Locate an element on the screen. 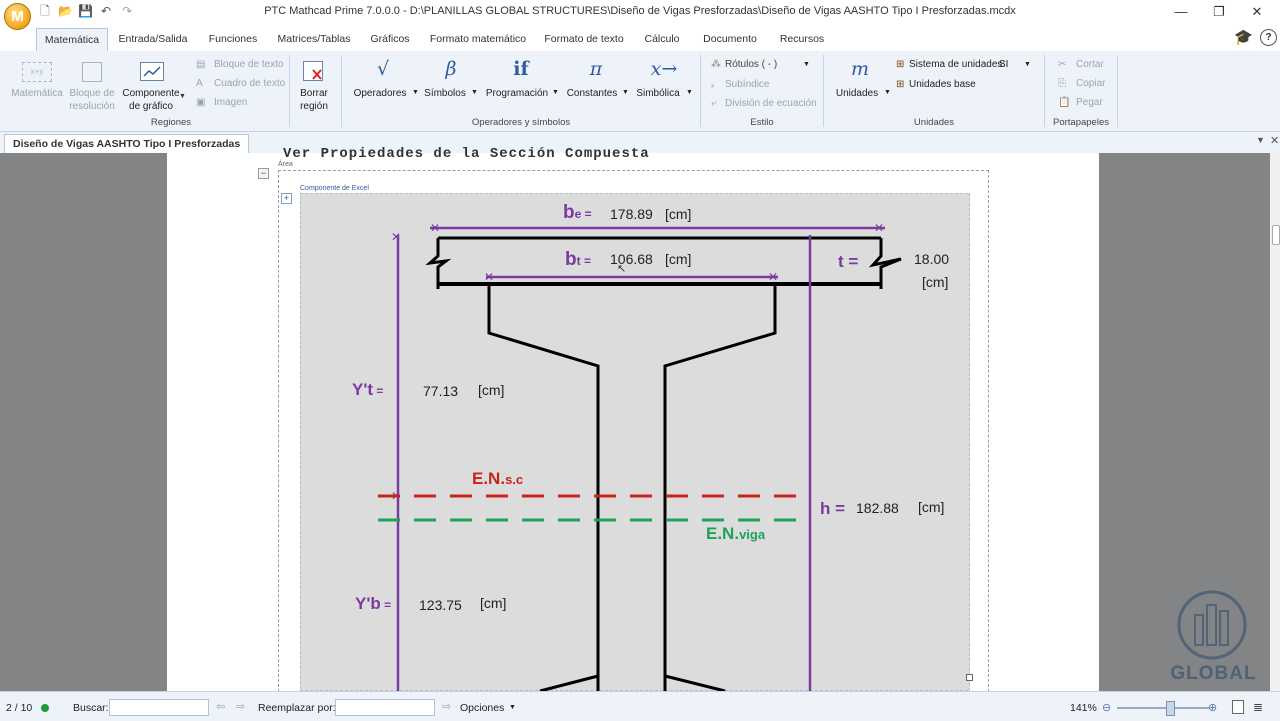 This screenshot has height=721, width=1280. bloque-texto-button: Bloque de texto is located at coordinates (249, 64).